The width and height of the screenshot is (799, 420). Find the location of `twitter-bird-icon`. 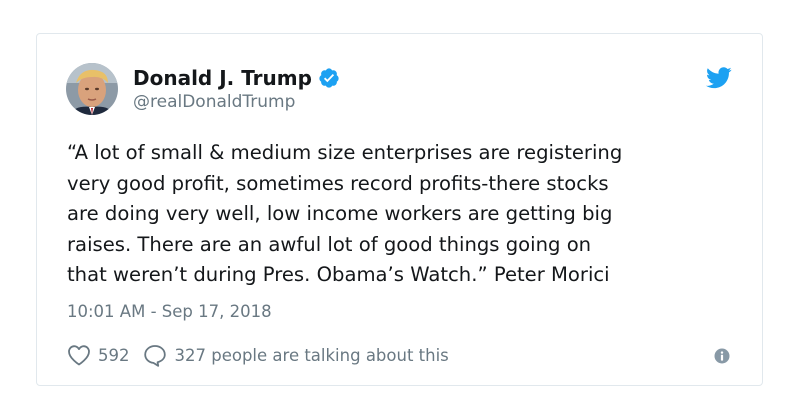

twitter-bird-icon is located at coordinates (718, 78).